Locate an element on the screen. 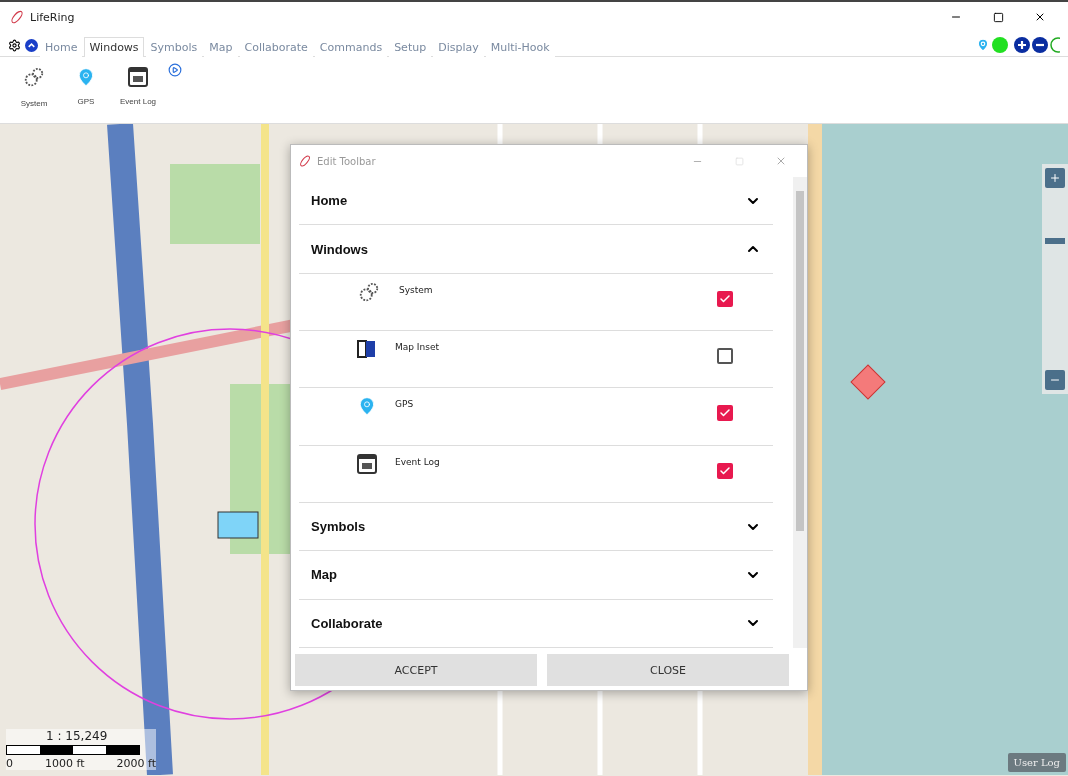 This screenshot has width=1068, height=776. ribbon-button: System is located at coordinates (34, 93).